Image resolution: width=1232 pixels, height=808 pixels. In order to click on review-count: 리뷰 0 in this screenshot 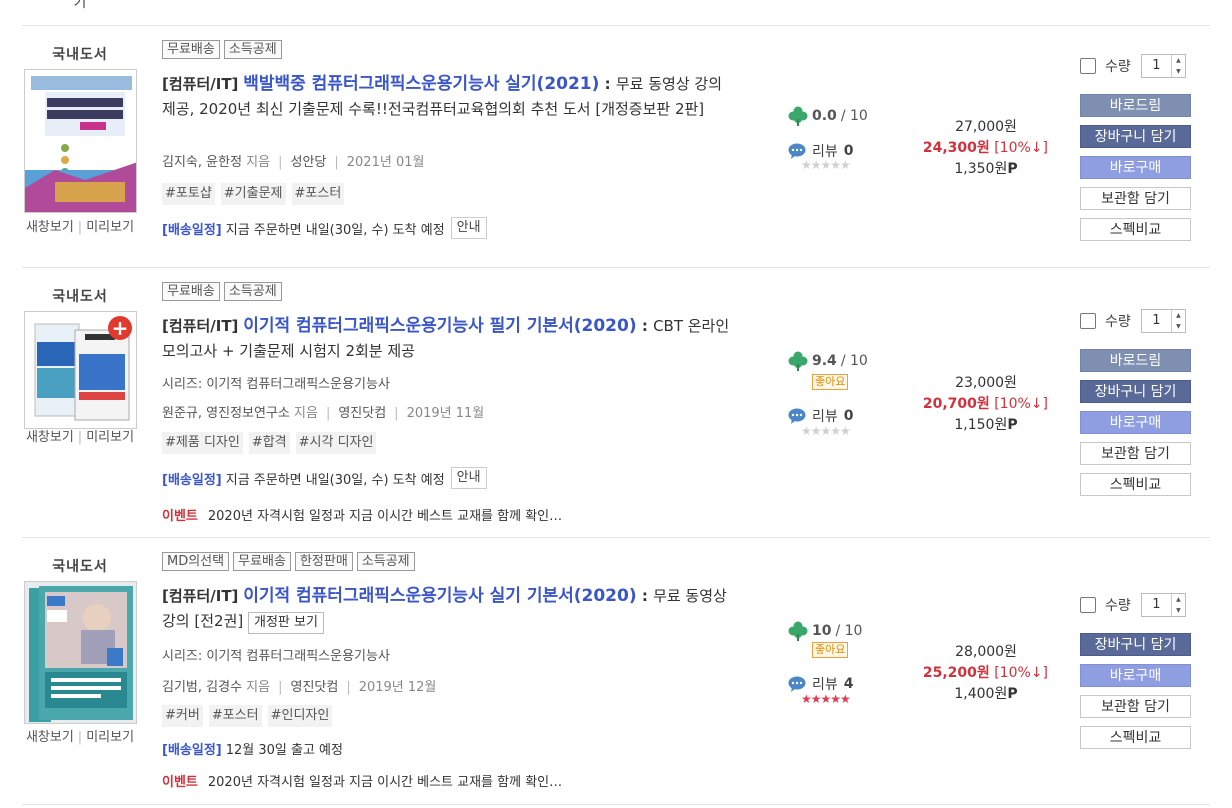, I will do `click(821, 416)`.